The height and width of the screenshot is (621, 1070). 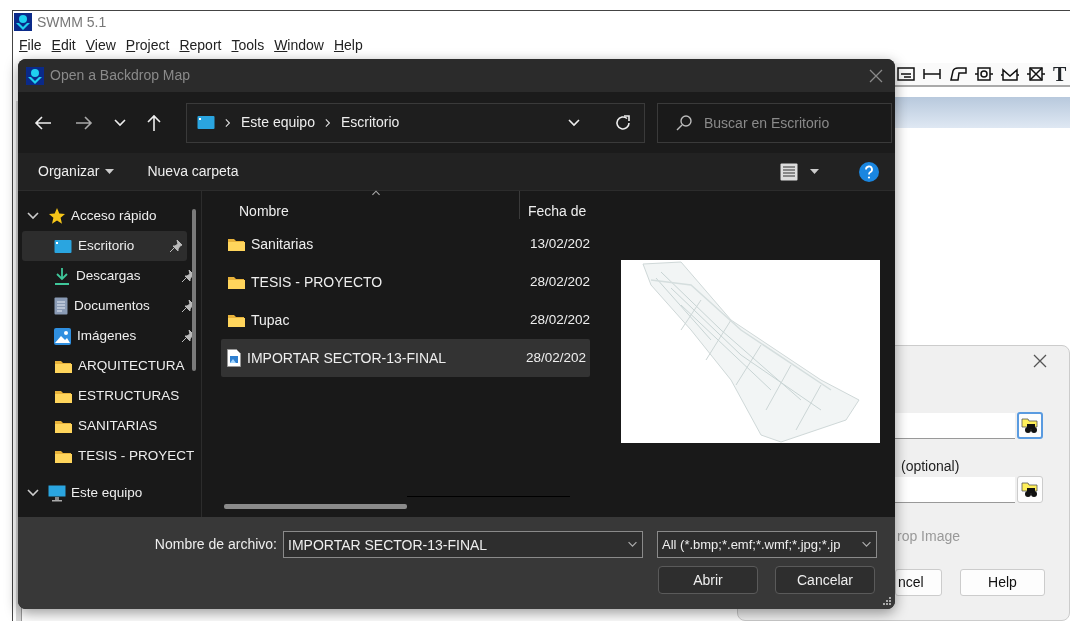 What do you see at coordinates (557, 211) in the screenshot?
I see `column-header: Fecha de` at bounding box center [557, 211].